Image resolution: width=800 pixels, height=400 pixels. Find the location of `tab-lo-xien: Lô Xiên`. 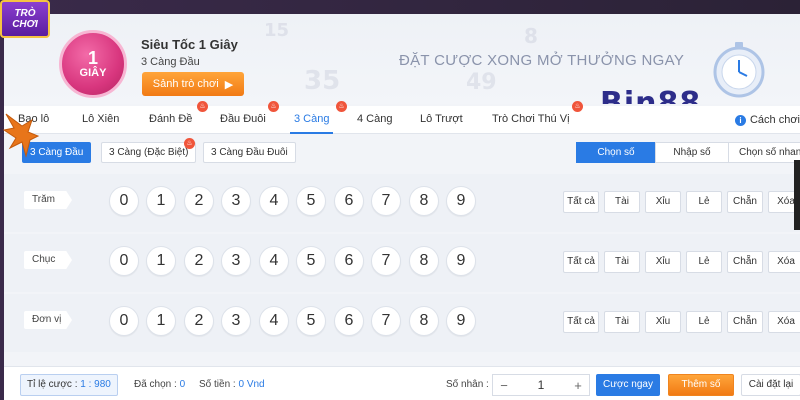

tab-lo-xien: Lô Xiên is located at coordinates (100, 120).